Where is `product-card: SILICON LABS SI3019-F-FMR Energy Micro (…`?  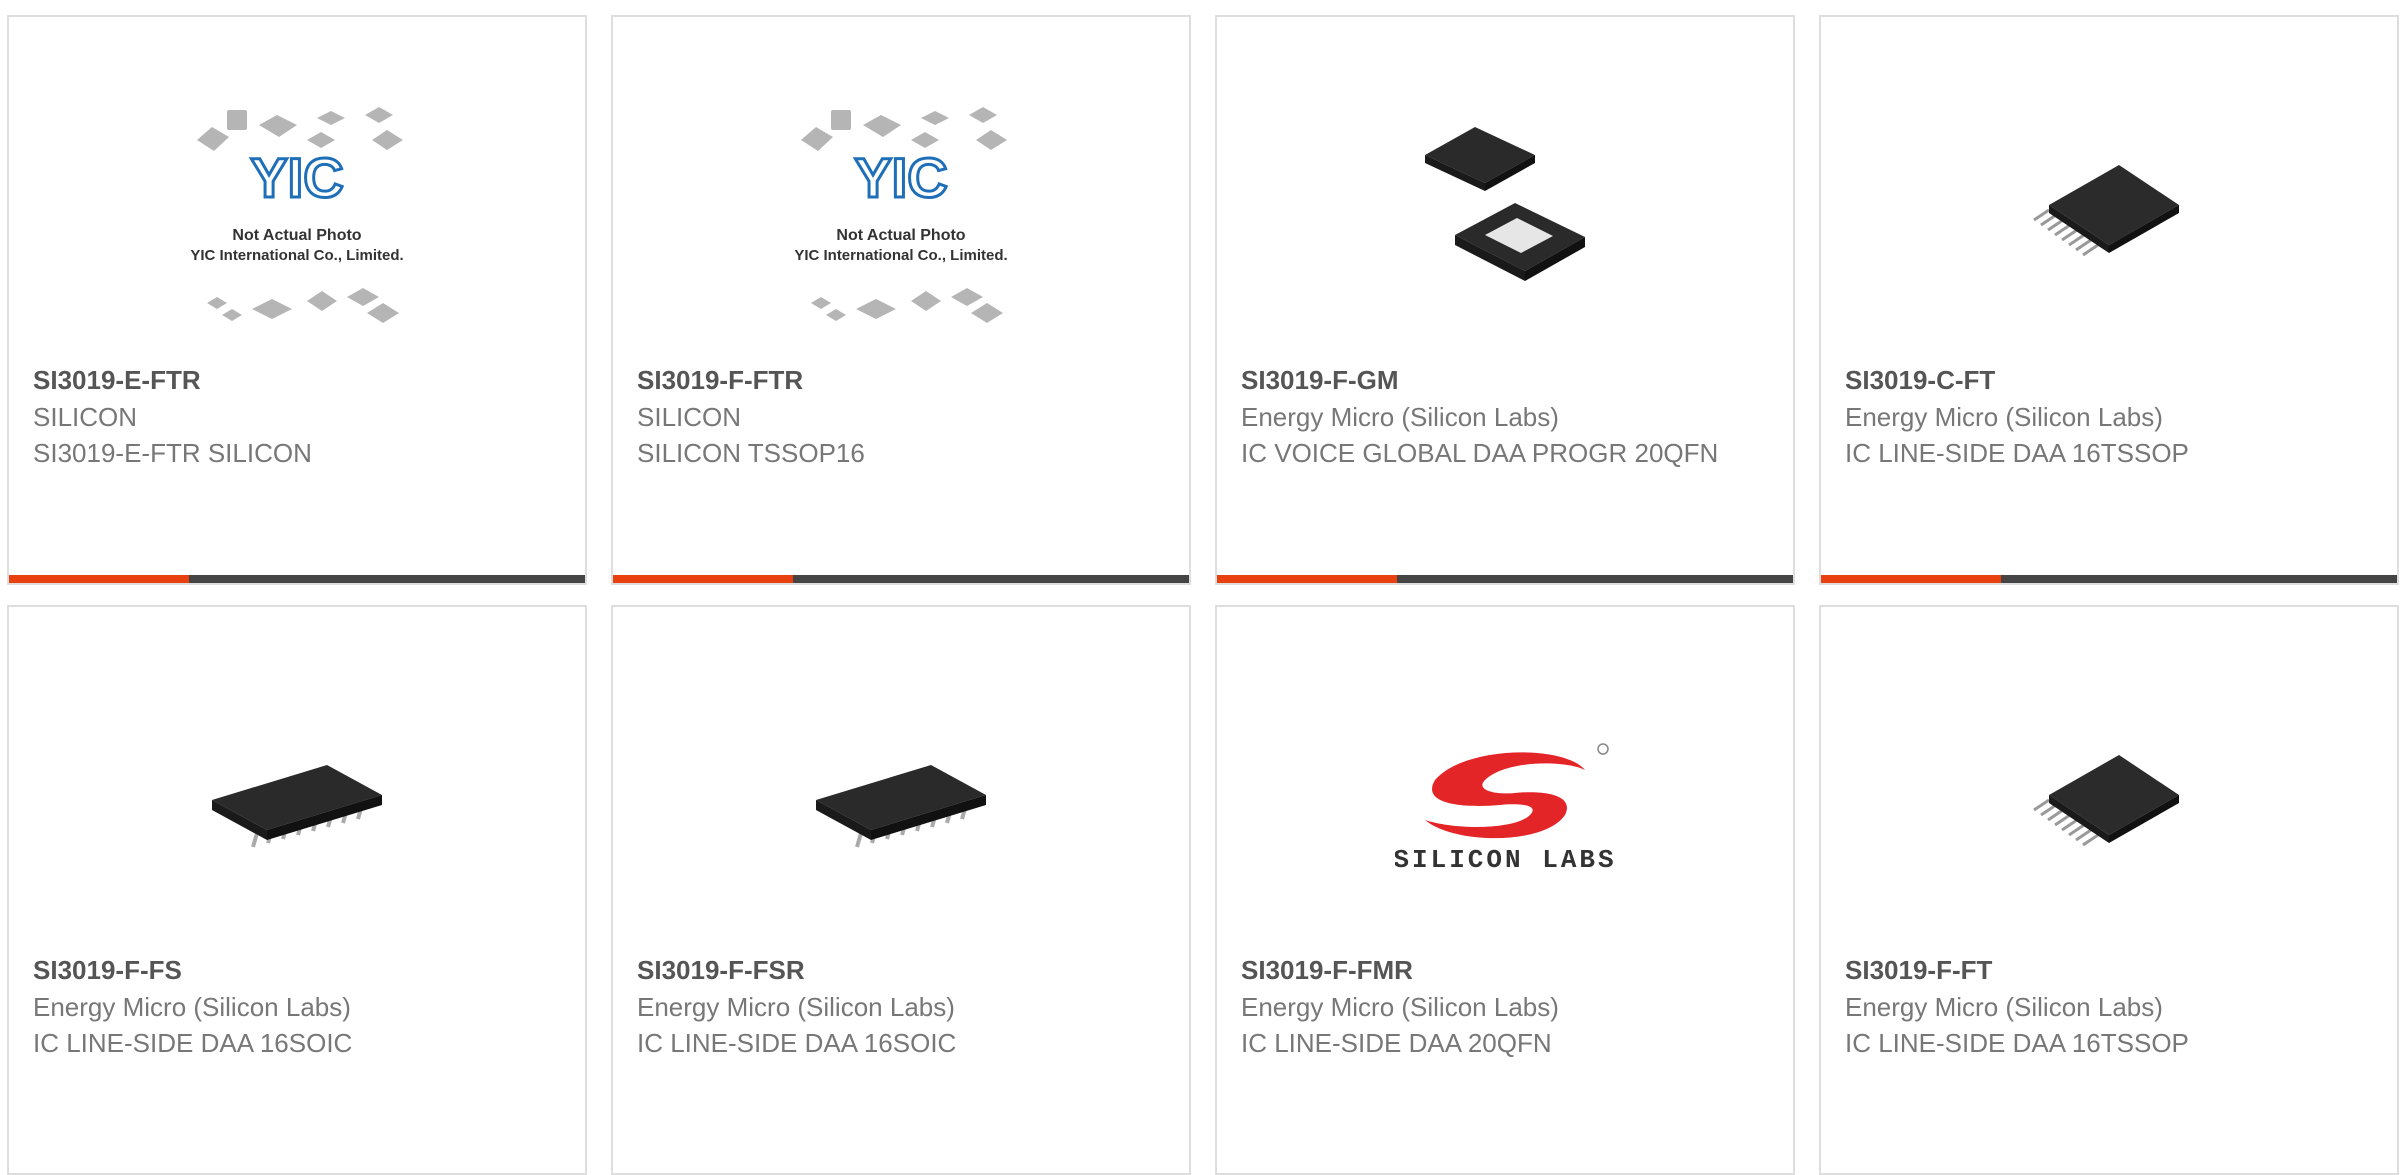
product-card: SILICON LABS SI3019-F-FMR Energy Micro (… is located at coordinates (1505, 890).